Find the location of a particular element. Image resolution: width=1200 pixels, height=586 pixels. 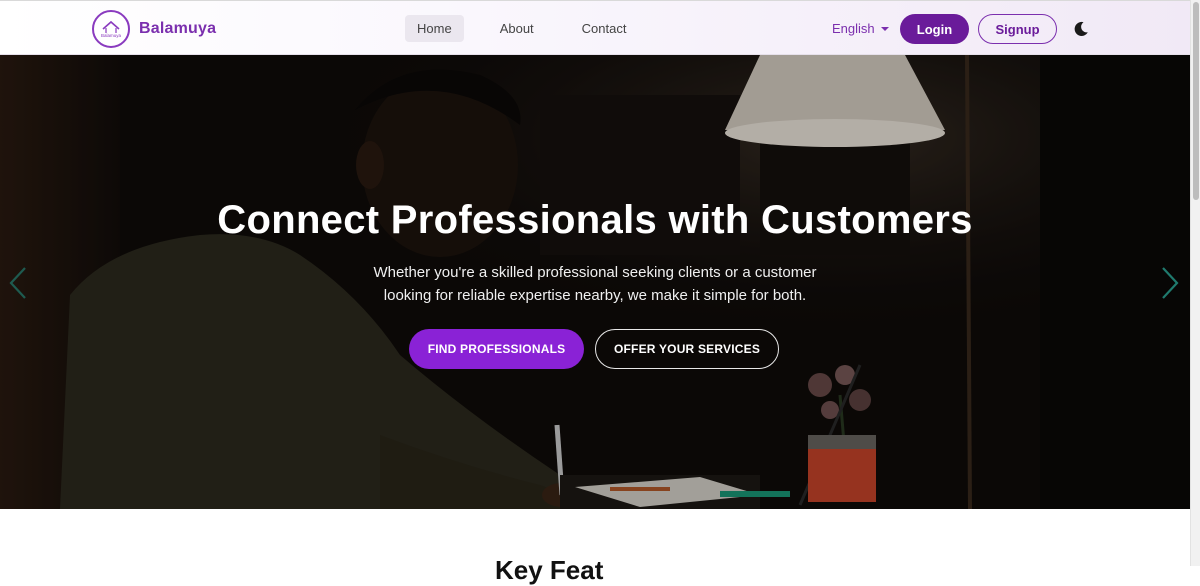

signup-button: Signup is located at coordinates (1017, 29).